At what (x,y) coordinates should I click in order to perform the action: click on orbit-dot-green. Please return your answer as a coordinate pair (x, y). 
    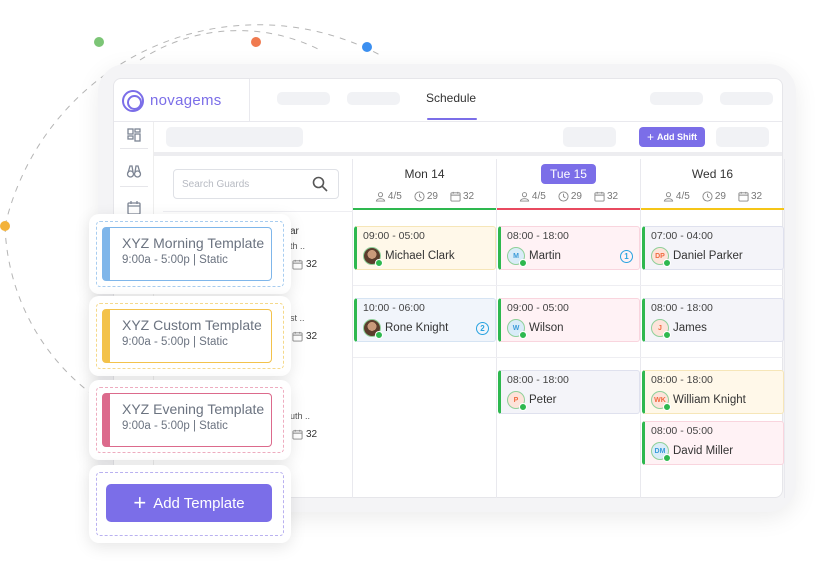
    Looking at the image, I should click on (99, 42).